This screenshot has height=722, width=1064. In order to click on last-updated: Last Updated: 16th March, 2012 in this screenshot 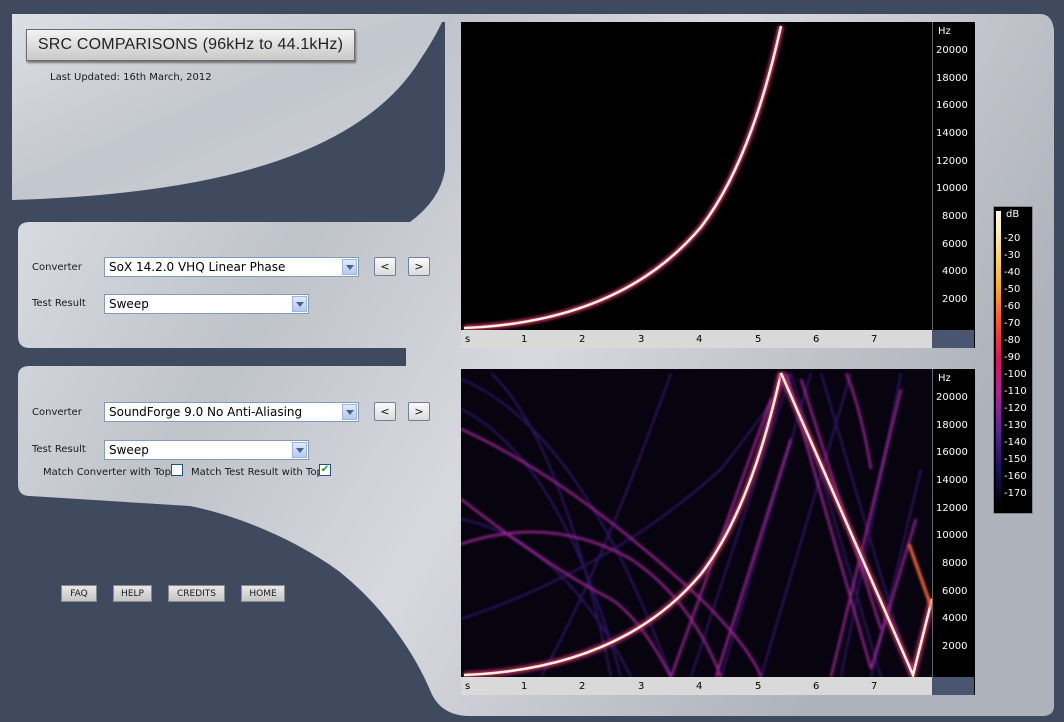, I will do `click(131, 77)`.